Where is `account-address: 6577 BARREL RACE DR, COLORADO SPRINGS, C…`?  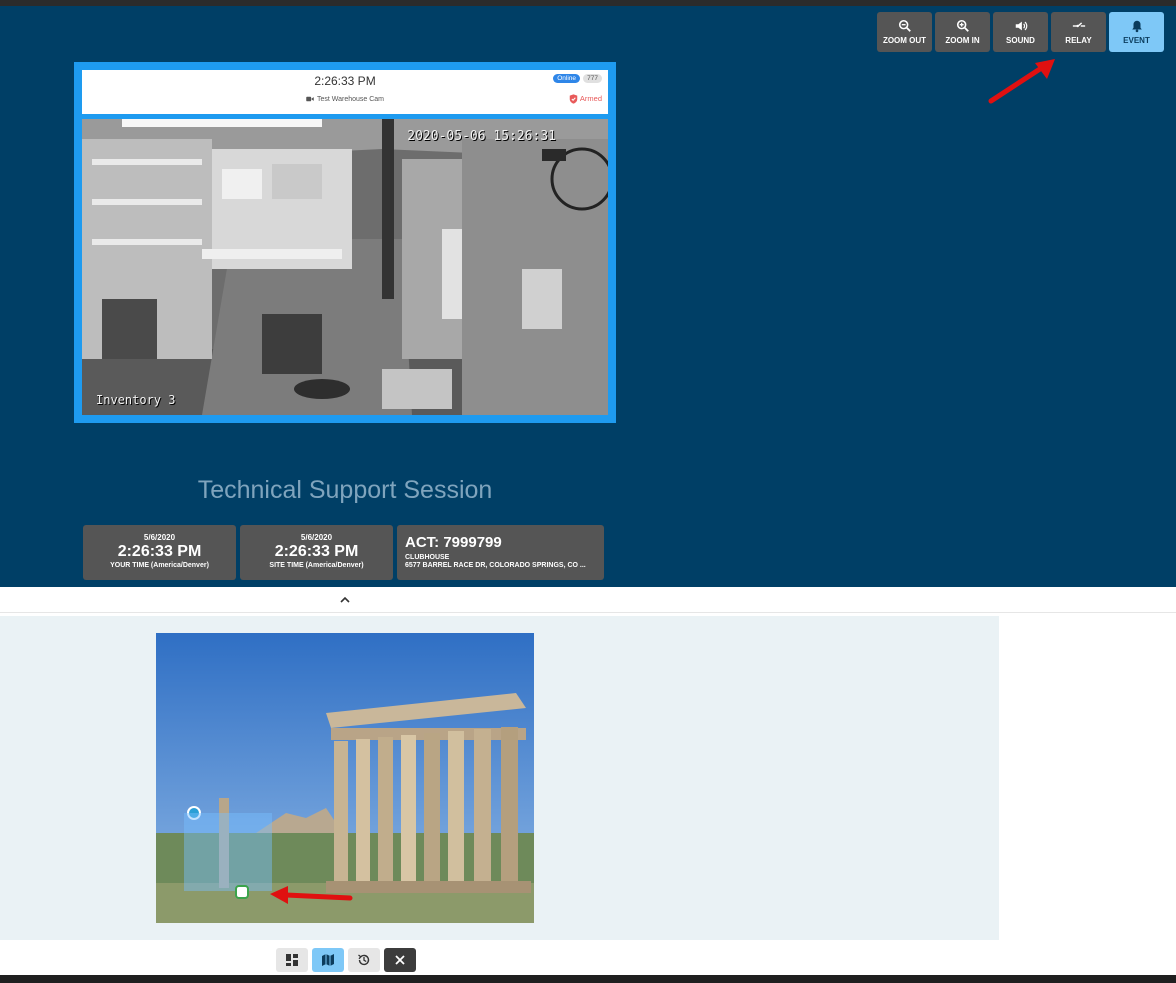 account-address: 6577 BARREL RACE DR, COLORADO SPRINGS, C… is located at coordinates (495, 565).